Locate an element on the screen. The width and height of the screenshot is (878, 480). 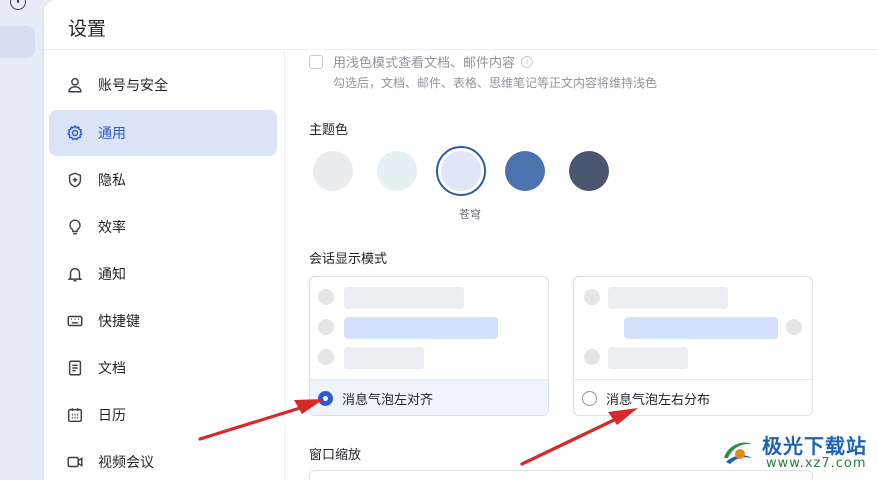
radio-distributed is located at coordinates (589, 398).